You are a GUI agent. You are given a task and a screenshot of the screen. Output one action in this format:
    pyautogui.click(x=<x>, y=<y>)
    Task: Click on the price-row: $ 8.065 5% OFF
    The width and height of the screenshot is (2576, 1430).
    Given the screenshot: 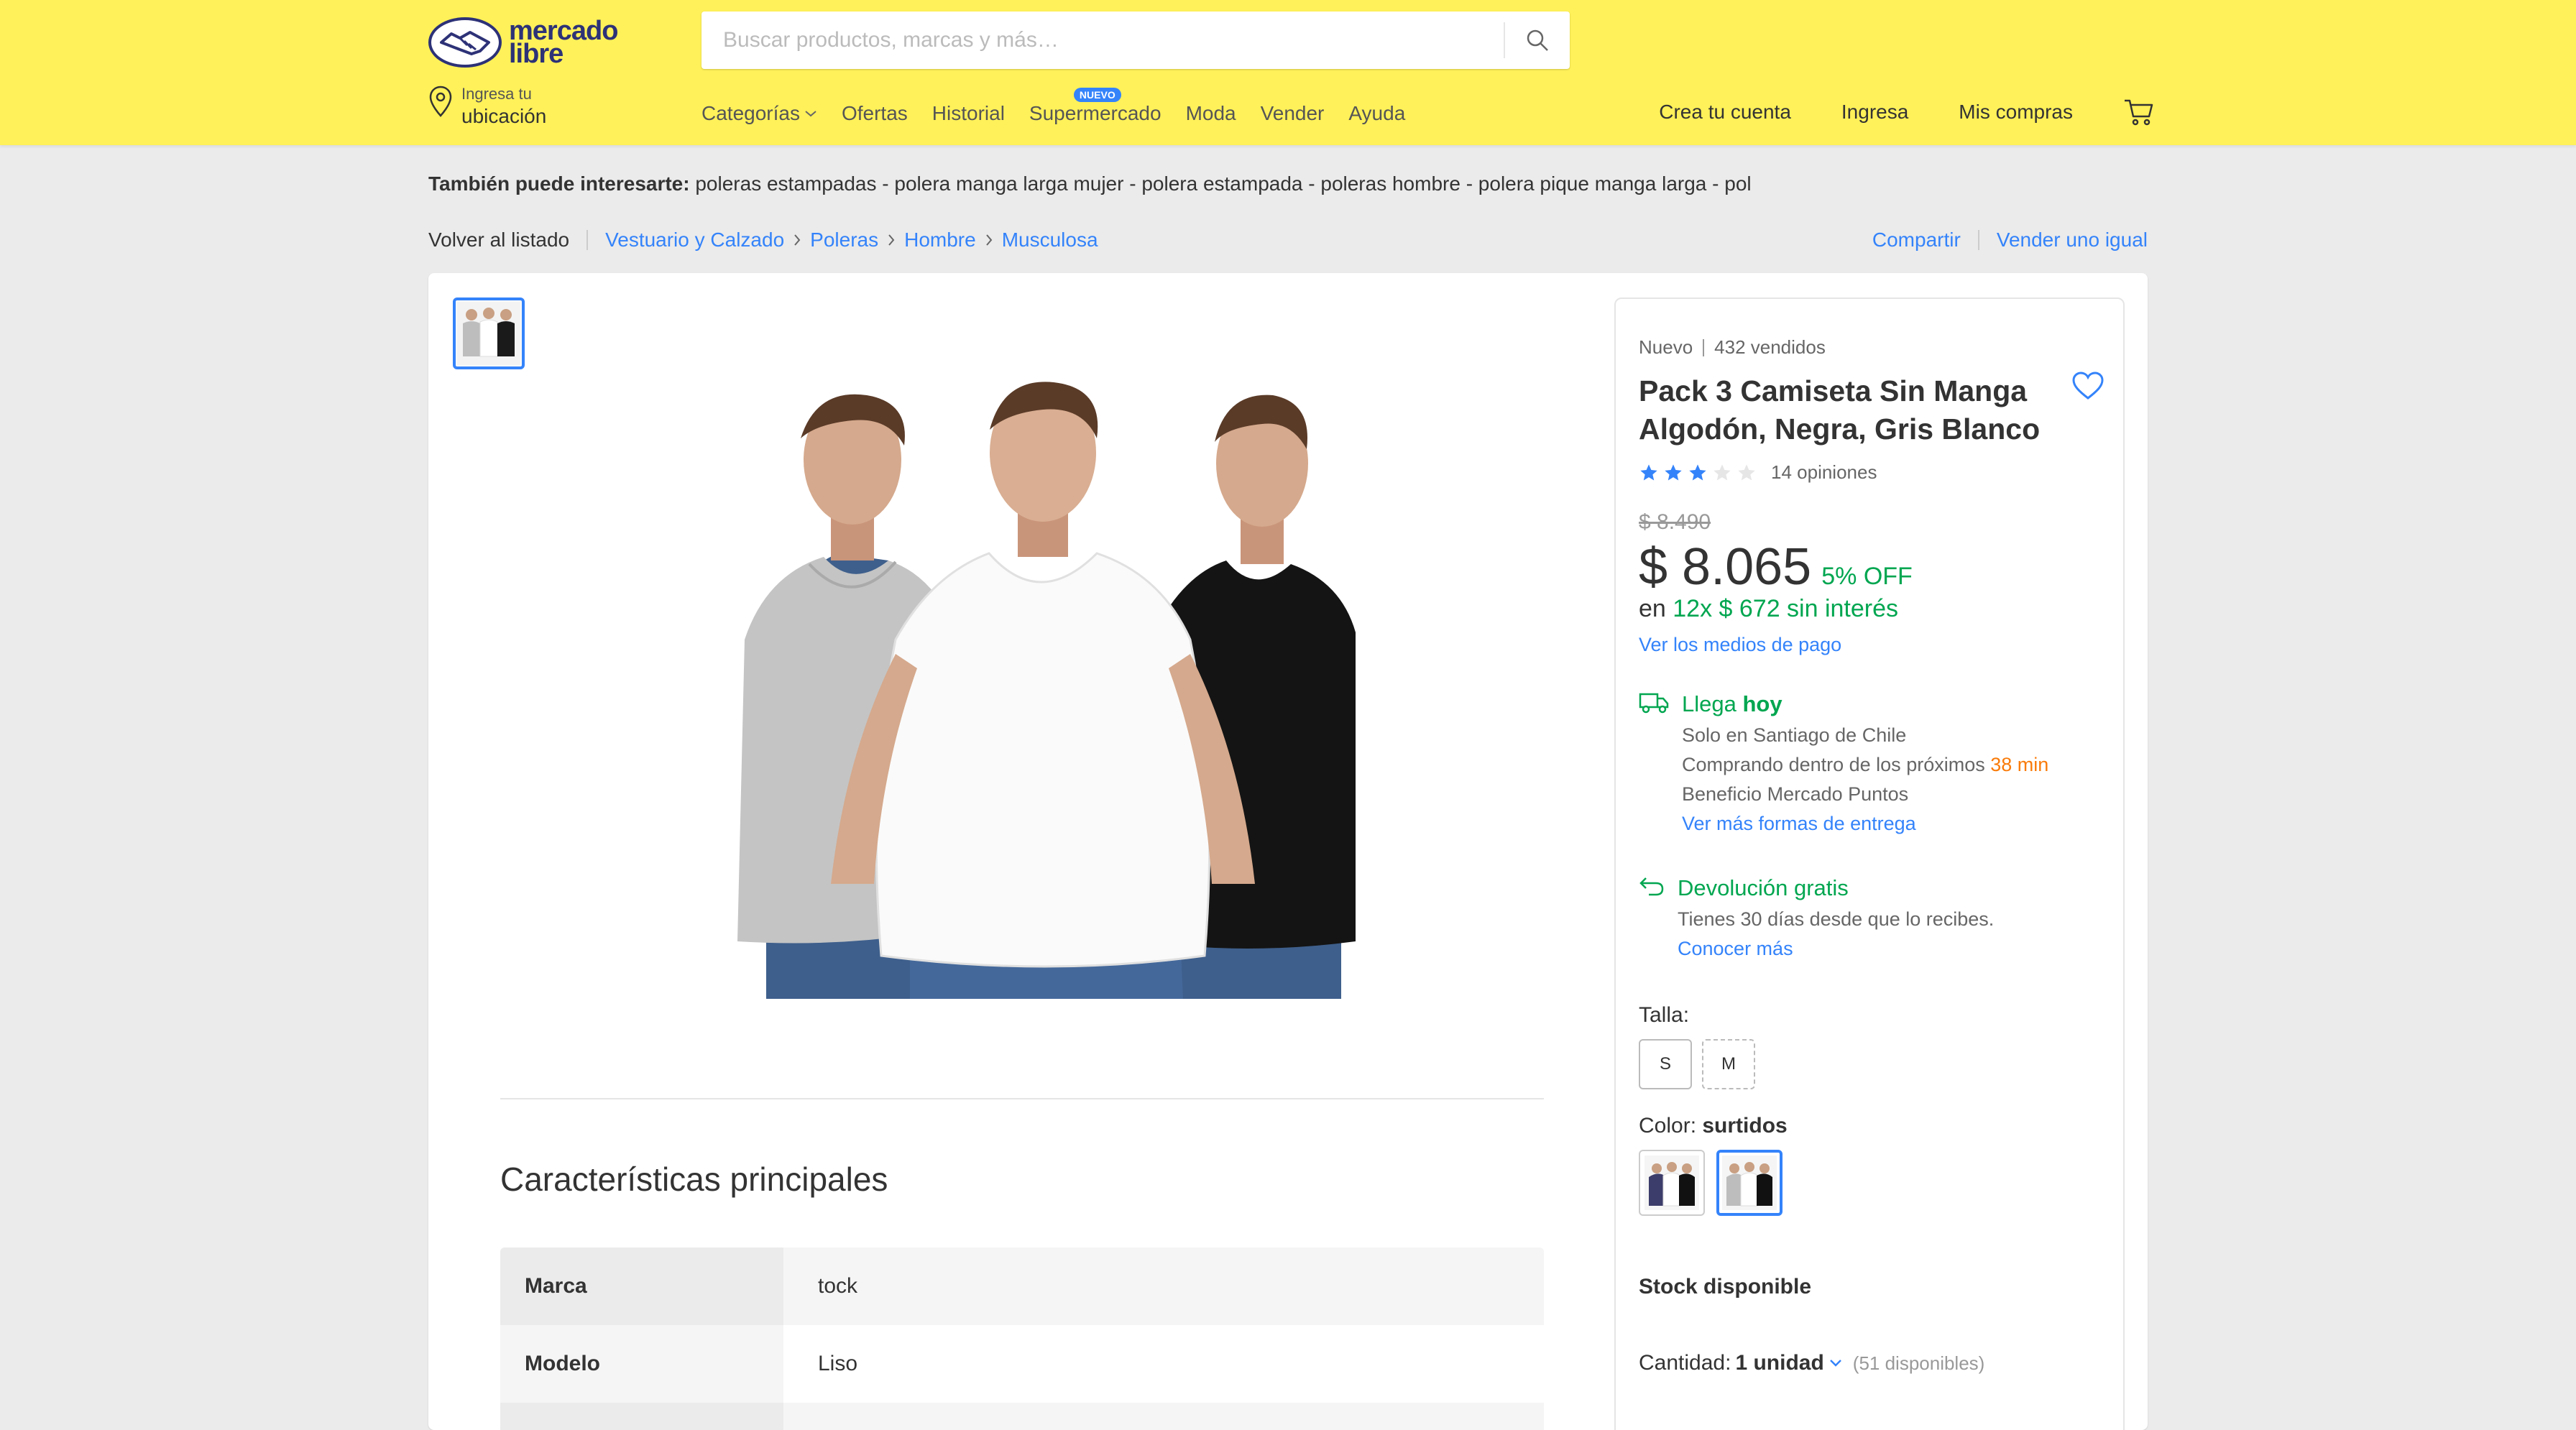 What is the action you would take?
    pyautogui.click(x=1776, y=567)
    